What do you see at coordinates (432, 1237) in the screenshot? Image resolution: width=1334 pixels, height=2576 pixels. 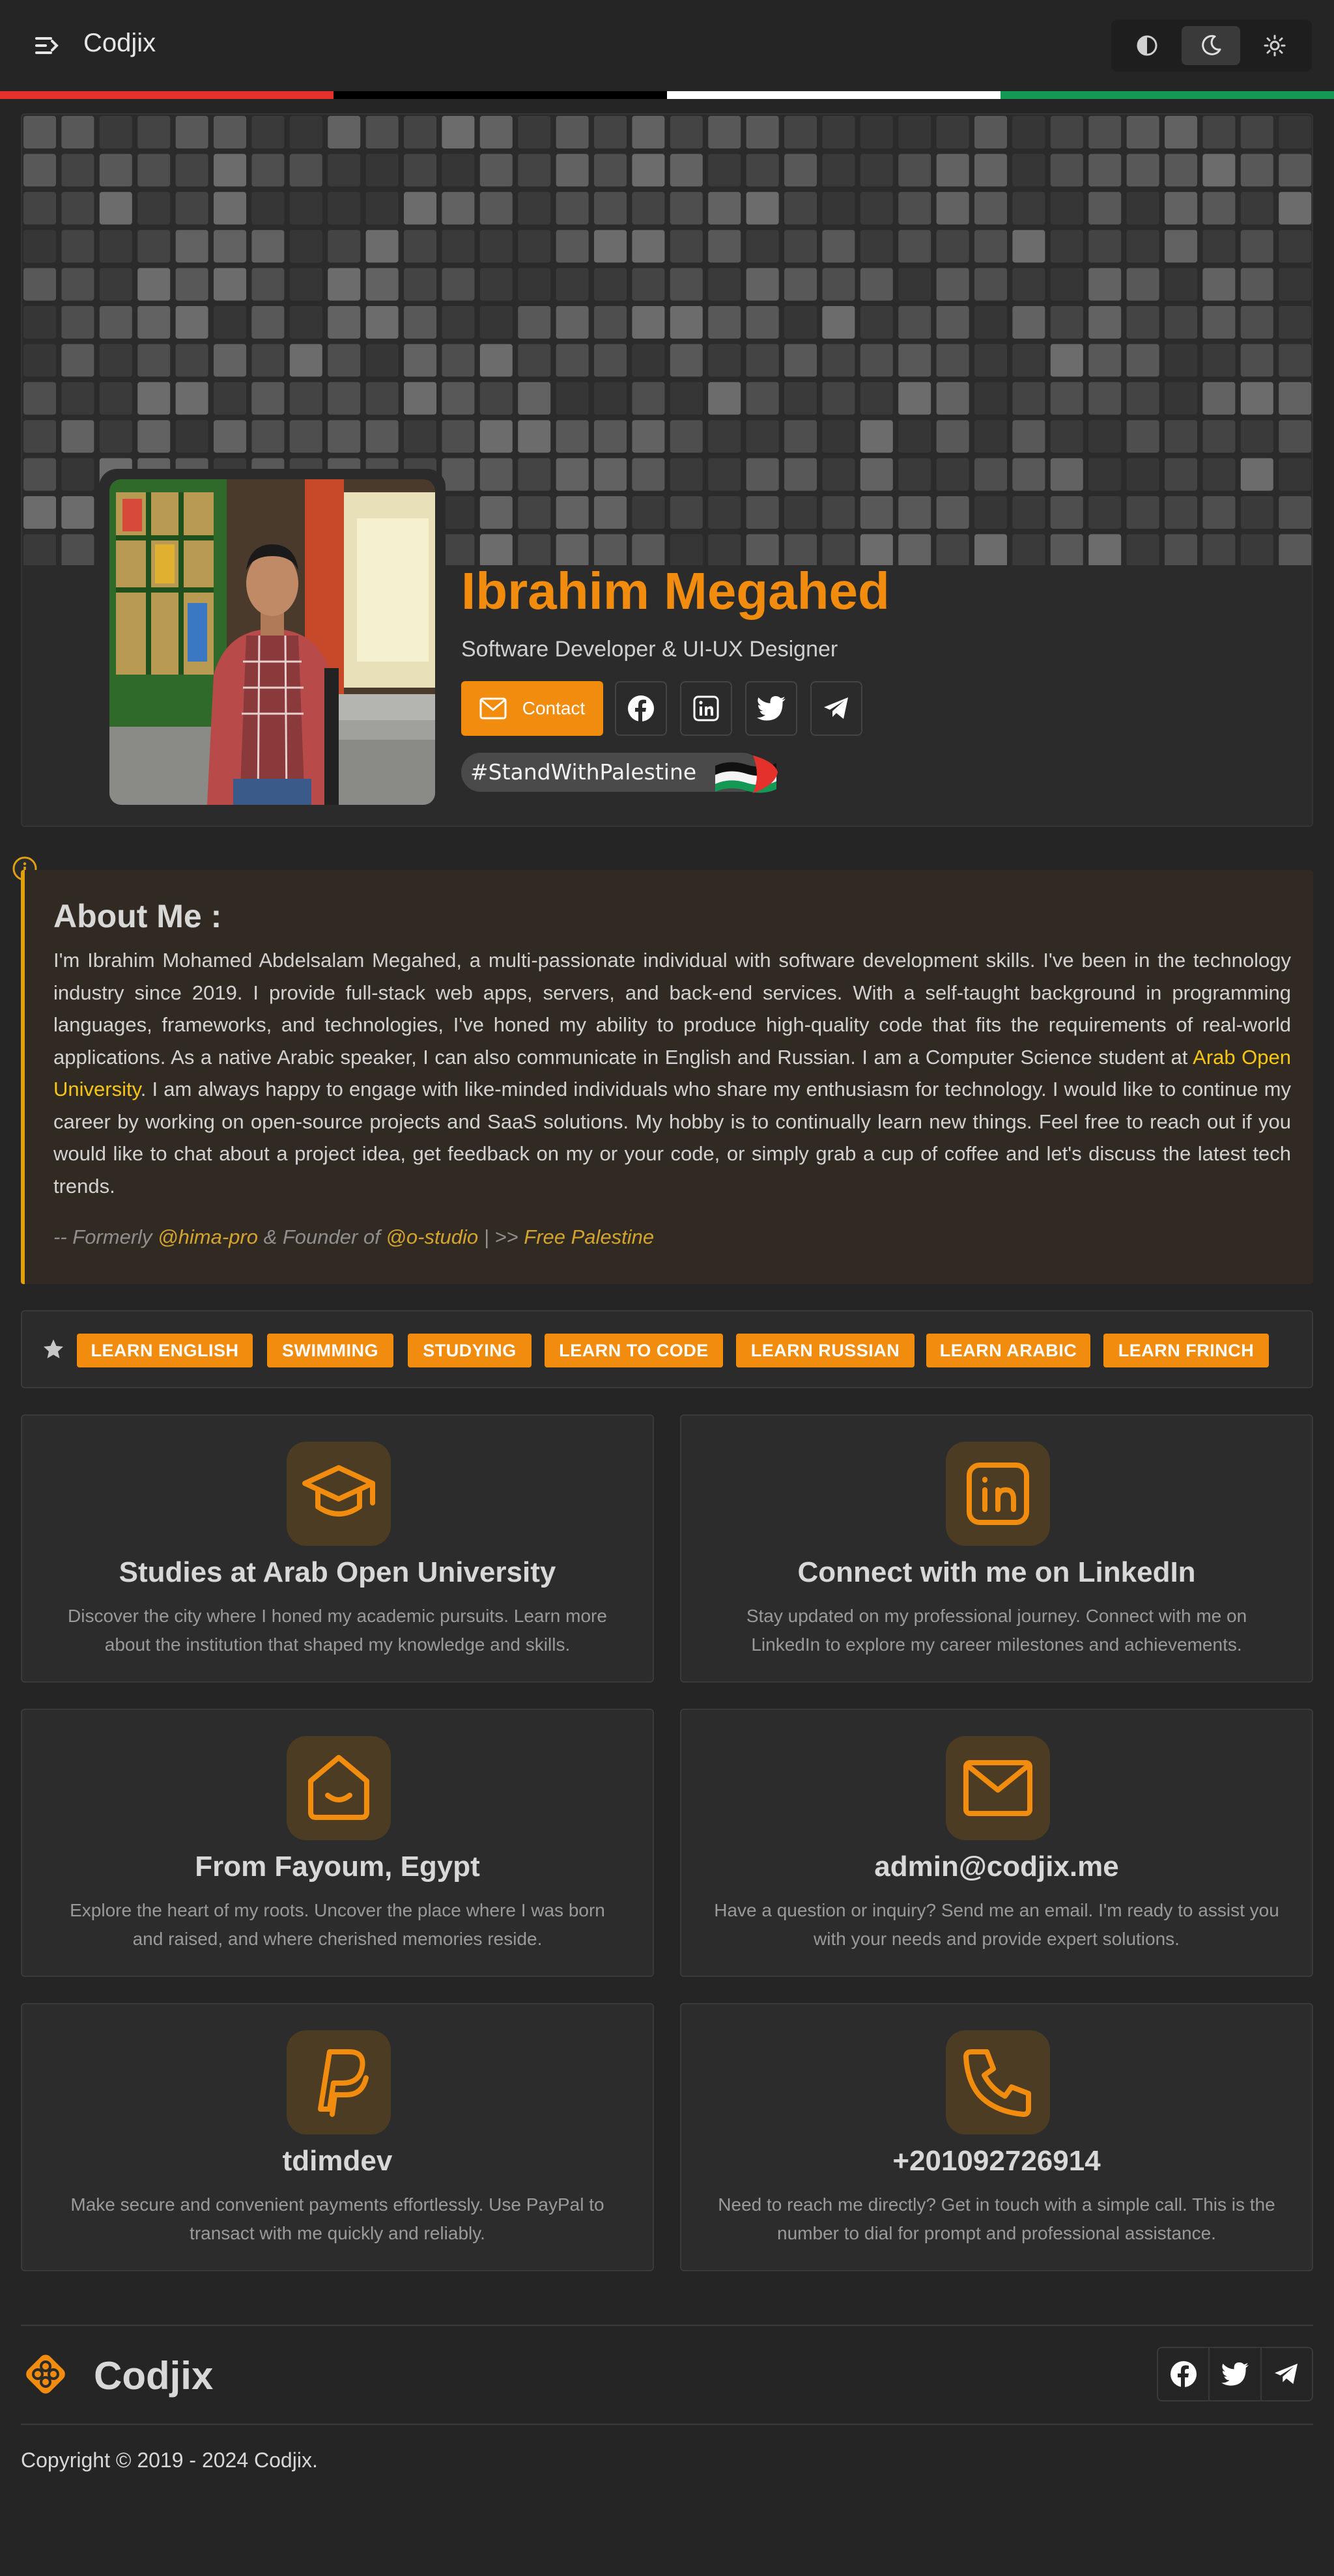 I see `o-studio-link: @o-studio` at bounding box center [432, 1237].